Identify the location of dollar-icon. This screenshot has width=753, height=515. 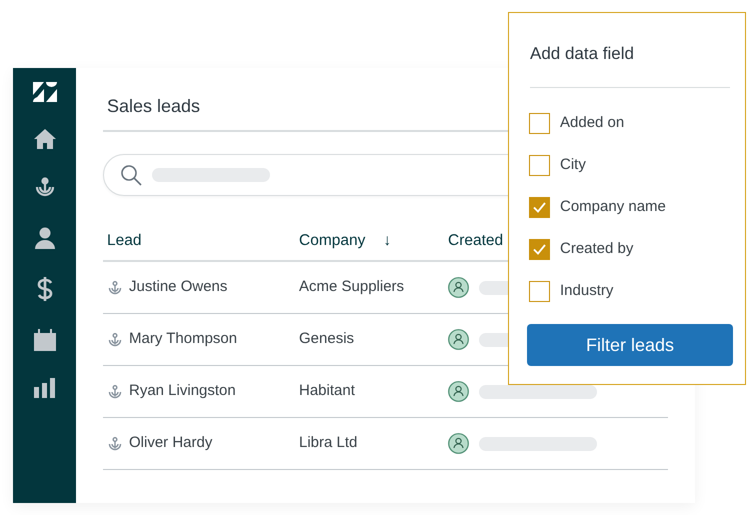
(44, 289).